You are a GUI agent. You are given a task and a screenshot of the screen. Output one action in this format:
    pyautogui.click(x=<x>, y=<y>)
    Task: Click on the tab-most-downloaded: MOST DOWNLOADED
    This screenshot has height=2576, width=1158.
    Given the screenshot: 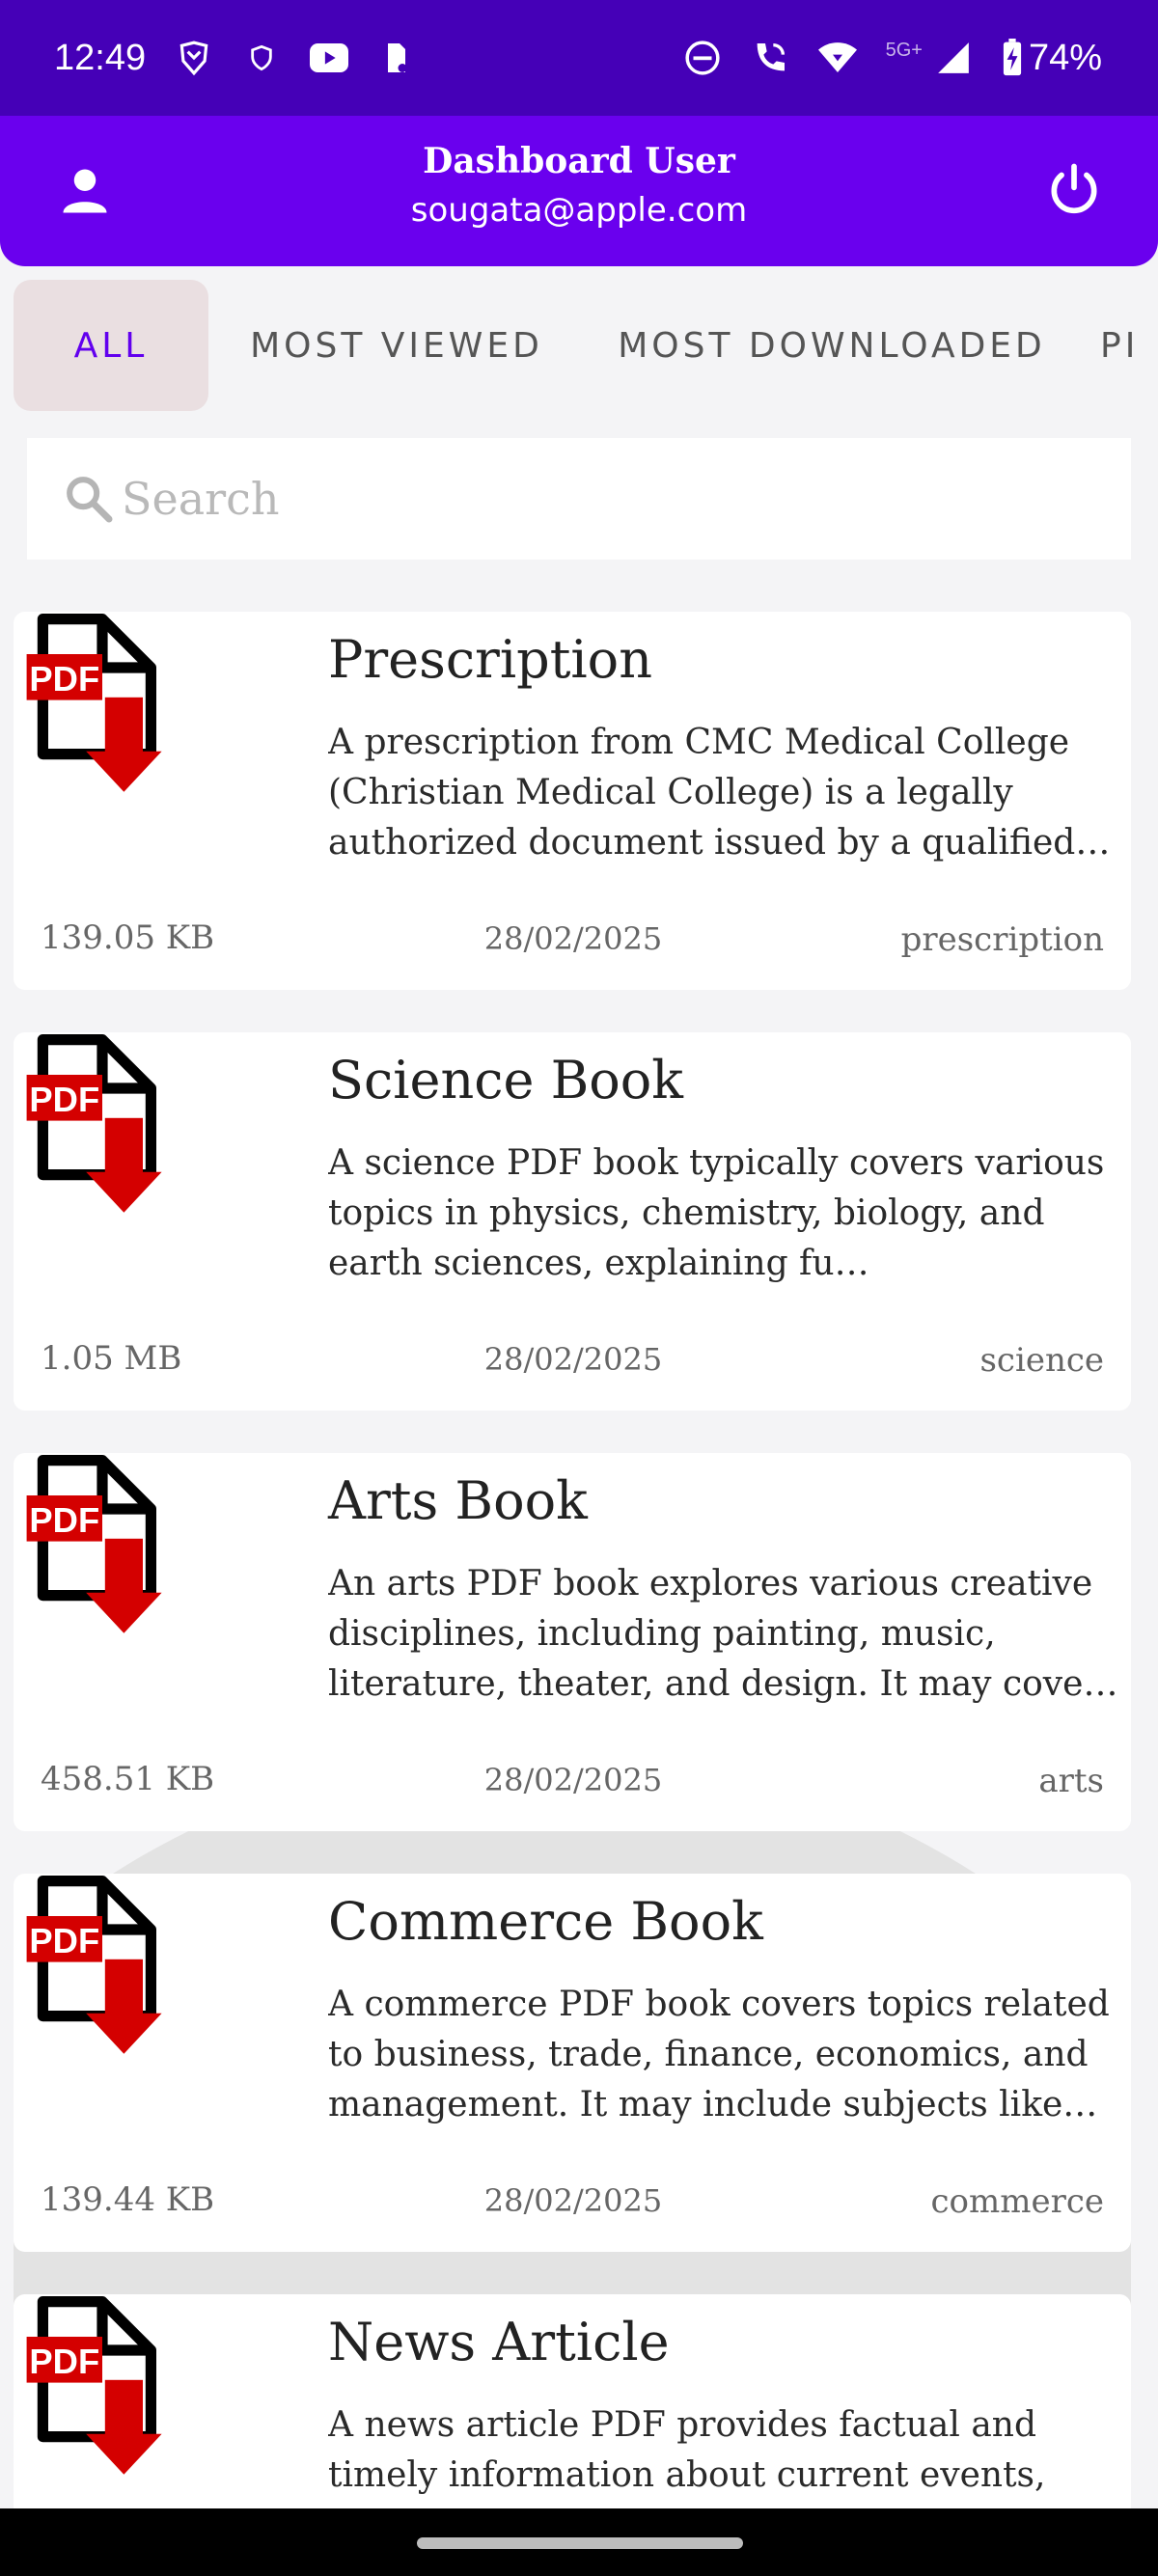 What is the action you would take?
    pyautogui.click(x=831, y=346)
    